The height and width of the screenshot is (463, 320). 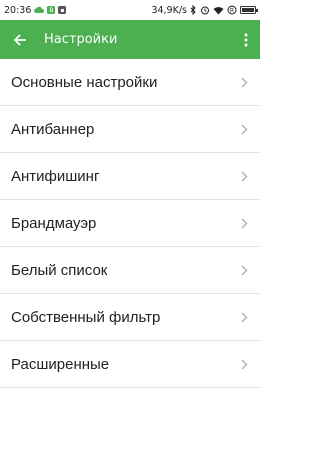 I want to click on battery-level, so click(x=248, y=10).